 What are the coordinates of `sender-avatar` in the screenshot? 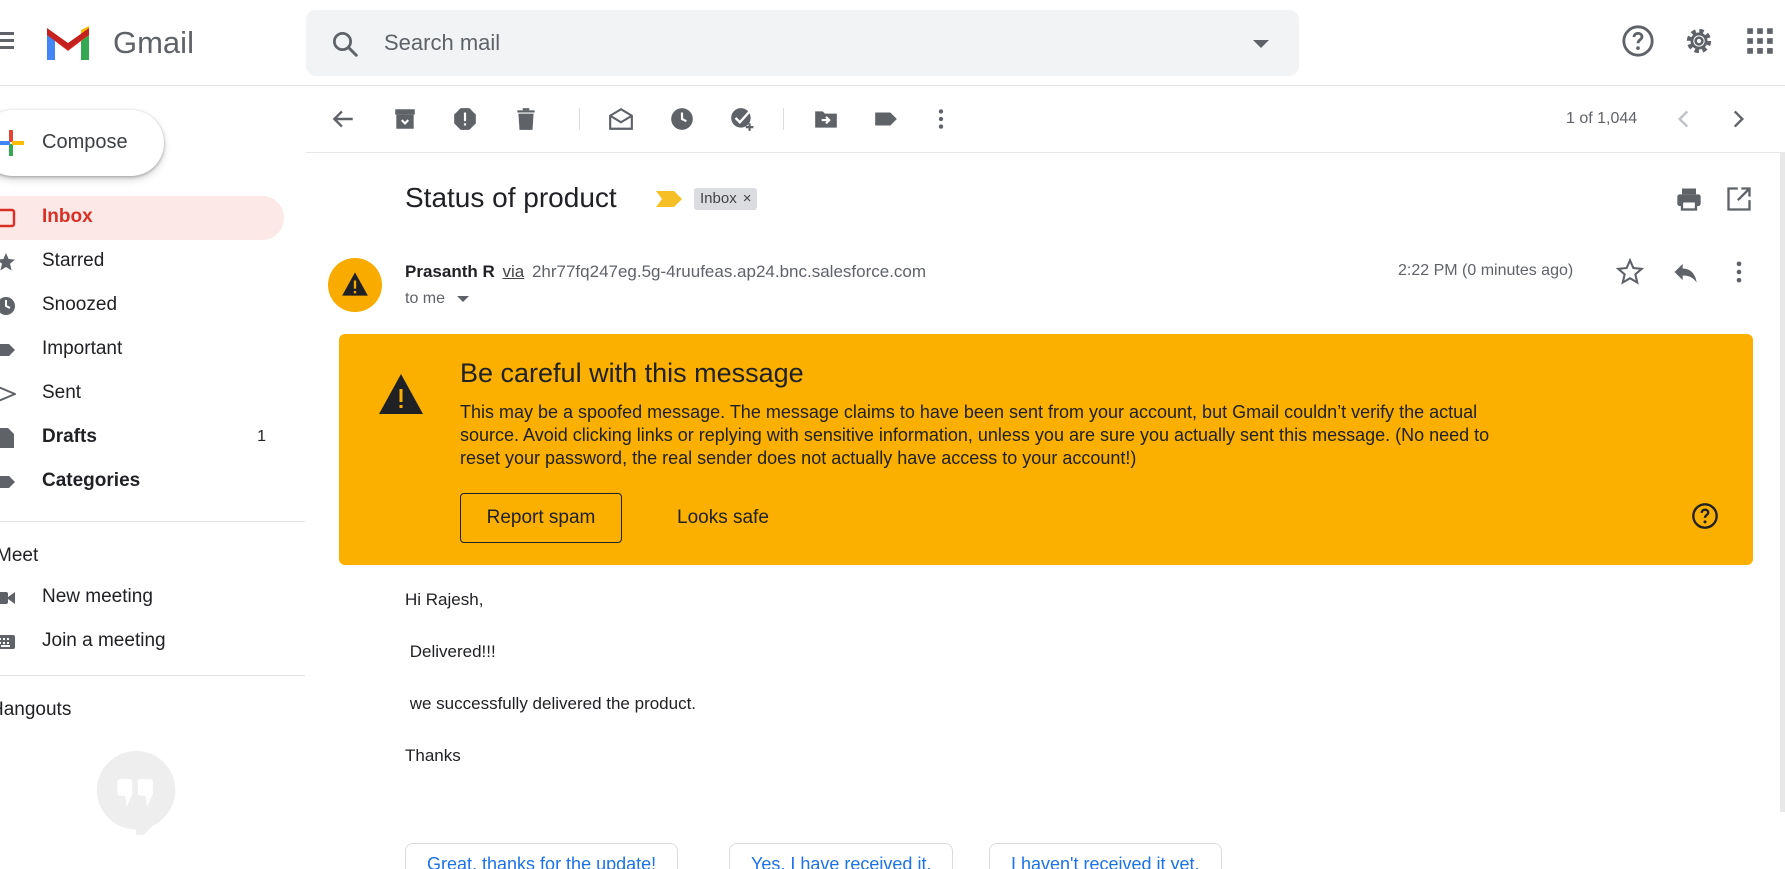 It's located at (355, 285).